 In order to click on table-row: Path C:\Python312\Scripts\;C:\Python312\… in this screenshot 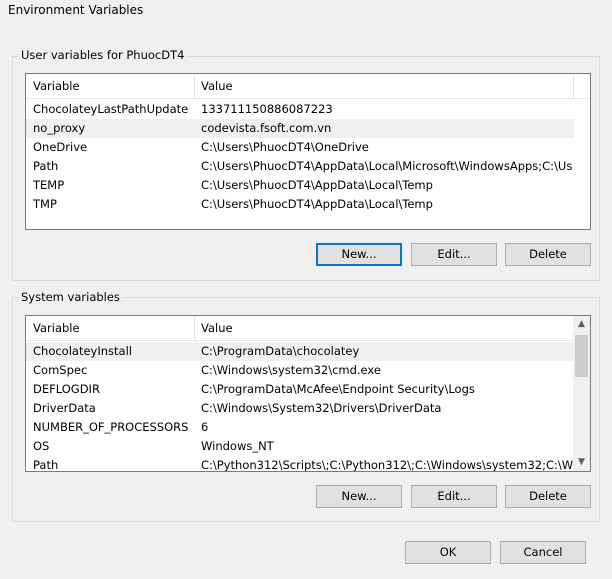, I will do `click(300, 464)`.